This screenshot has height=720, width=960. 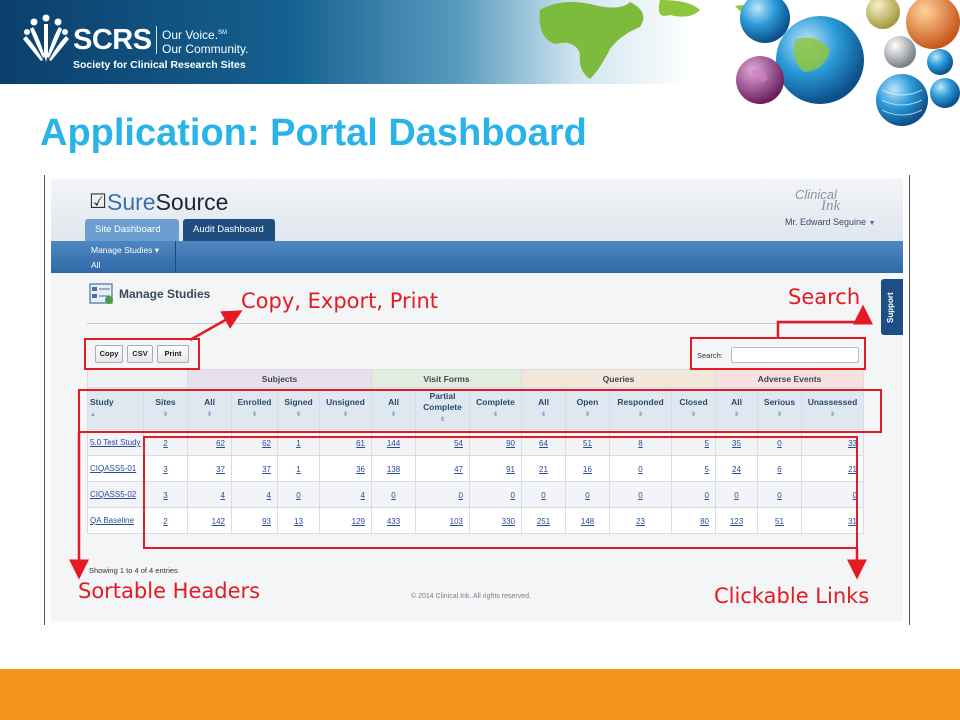 I want to click on annotation-box-buttons, so click(x=142, y=354).